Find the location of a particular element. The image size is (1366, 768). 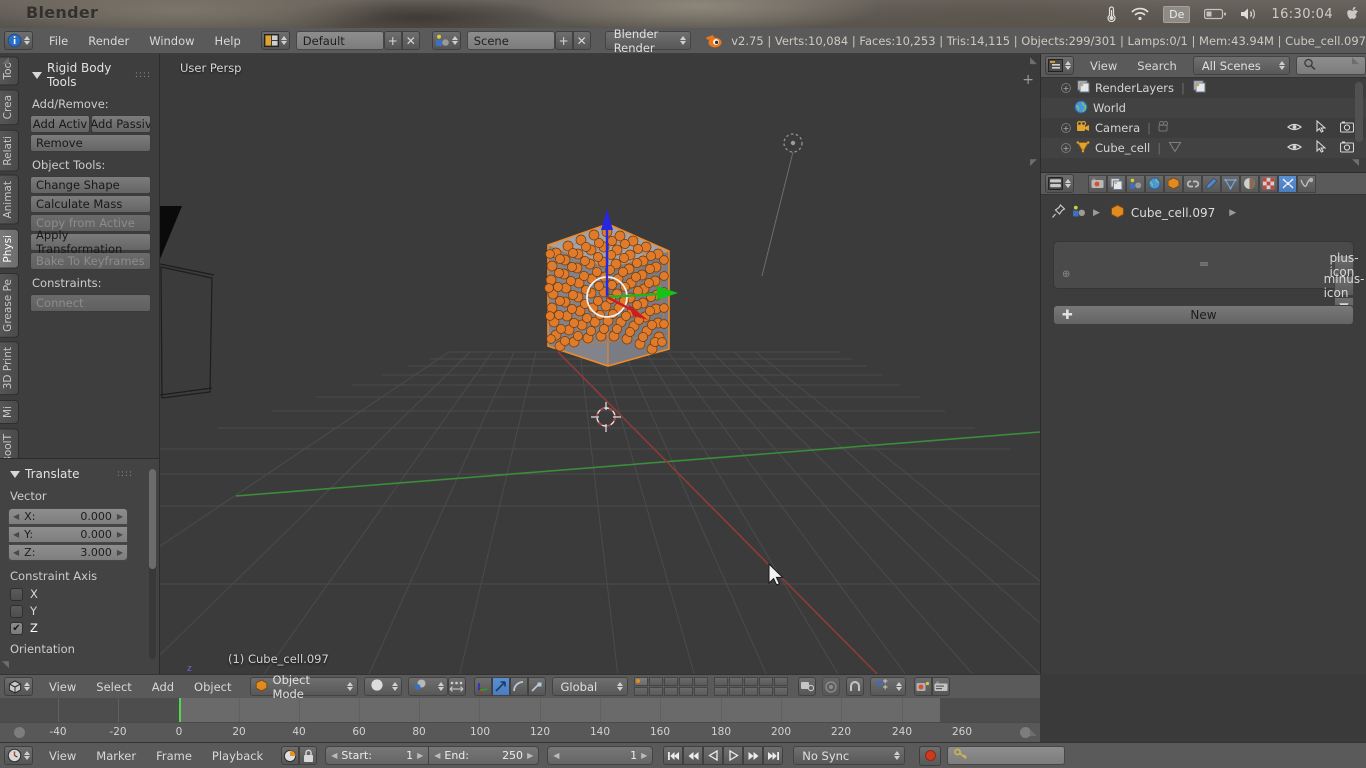

timeline-menu-playback: Playback is located at coordinates (237, 756).